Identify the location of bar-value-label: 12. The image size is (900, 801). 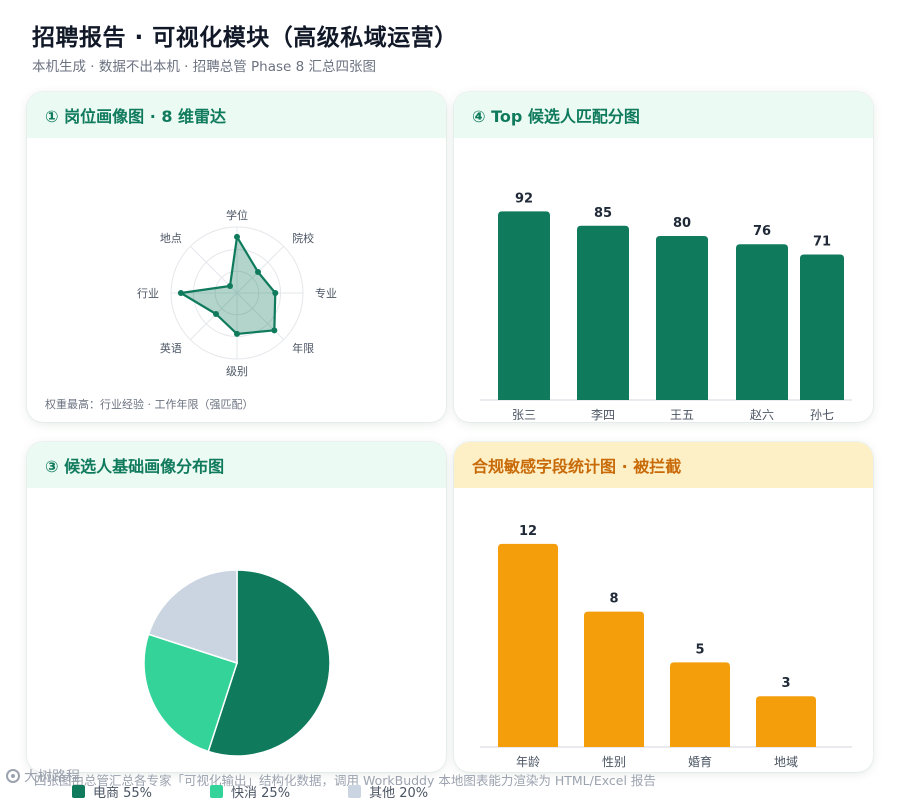
(528, 531).